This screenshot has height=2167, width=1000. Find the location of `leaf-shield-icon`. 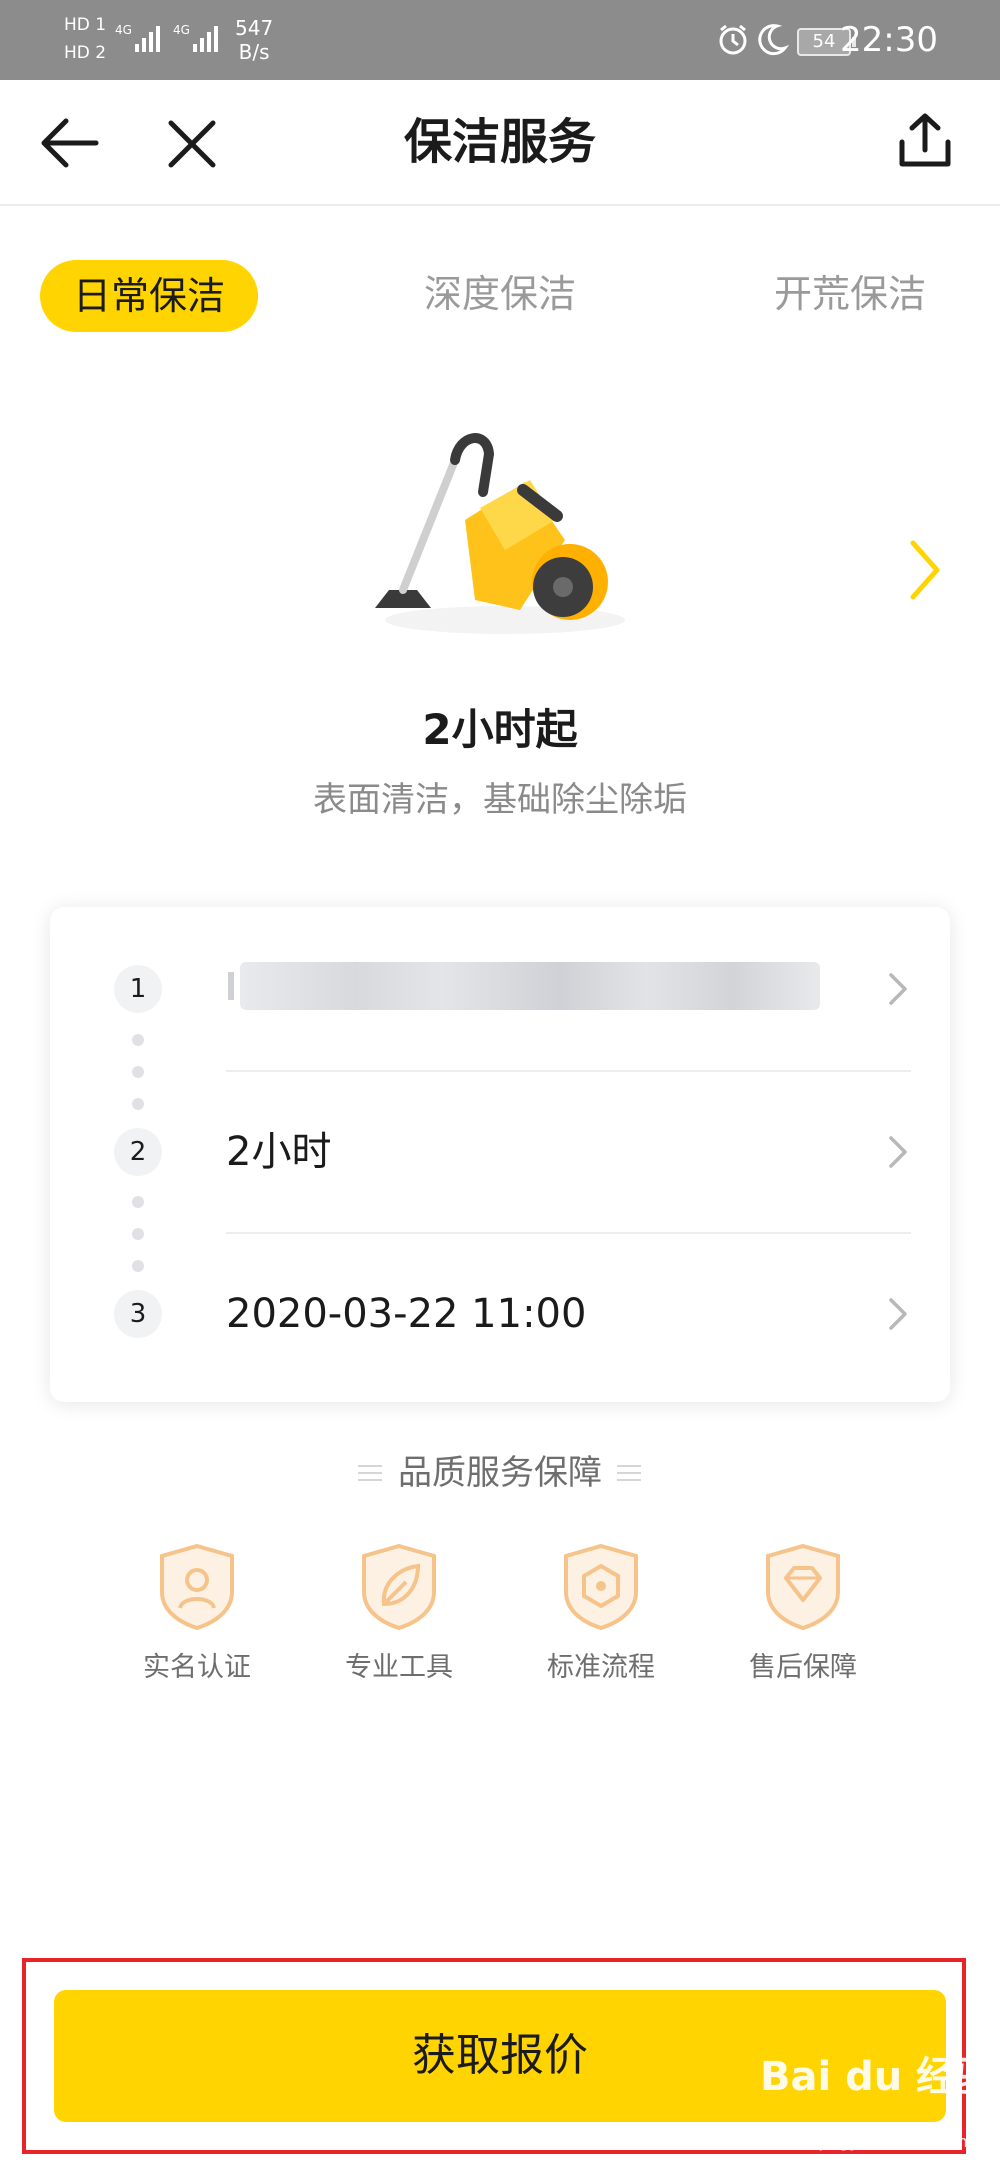

leaf-shield-icon is located at coordinates (399, 1587).